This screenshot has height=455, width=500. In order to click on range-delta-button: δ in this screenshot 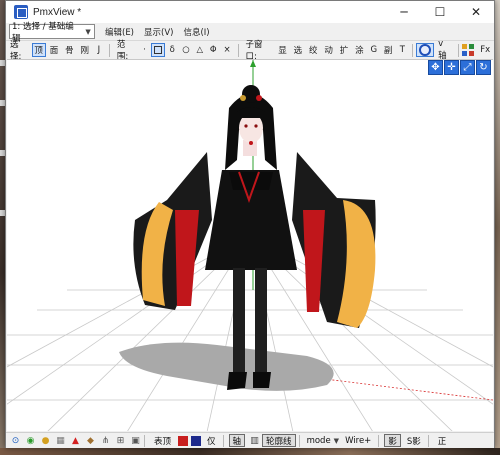, I will do `click(172, 50)`.